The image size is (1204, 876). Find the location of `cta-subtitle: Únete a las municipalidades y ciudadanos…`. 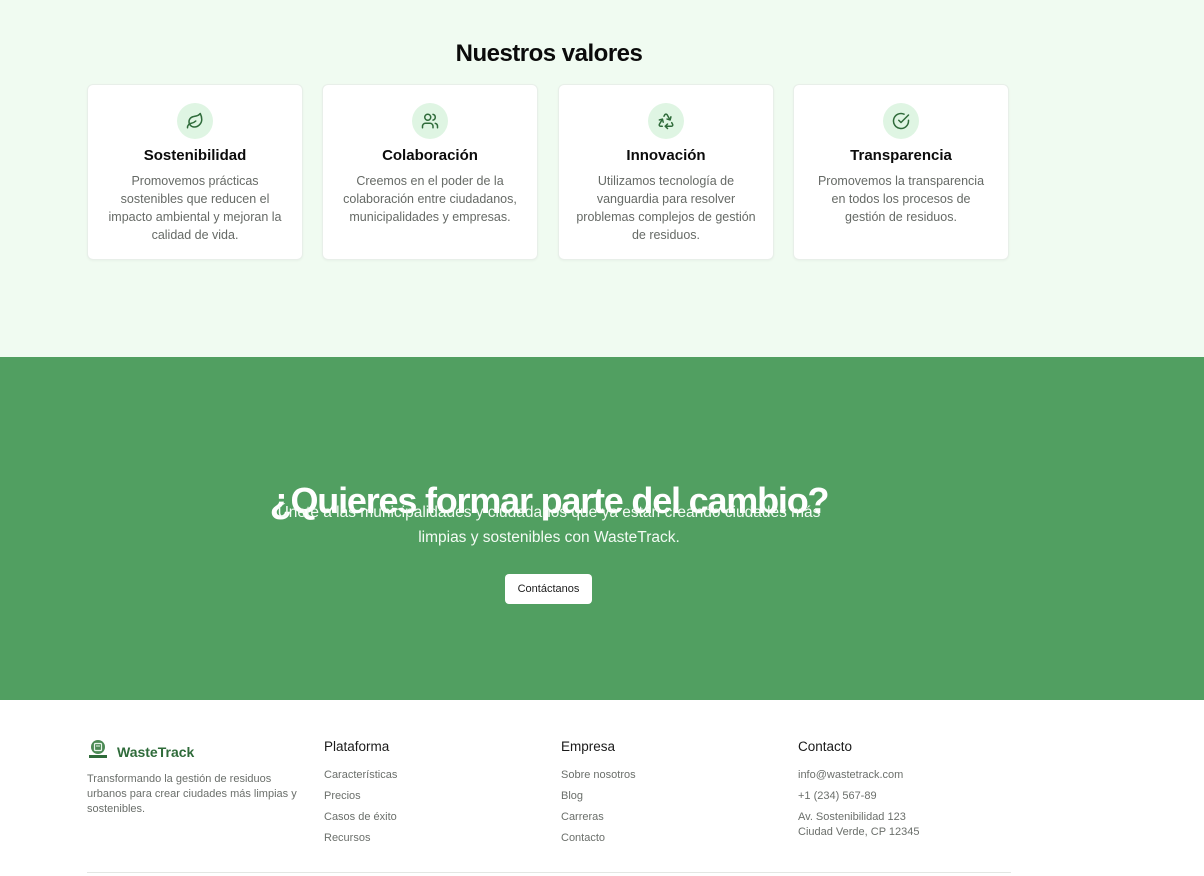

cta-subtitle: Únete a las municipalidades y ciudadanos… is located at coordinates (549, 525).